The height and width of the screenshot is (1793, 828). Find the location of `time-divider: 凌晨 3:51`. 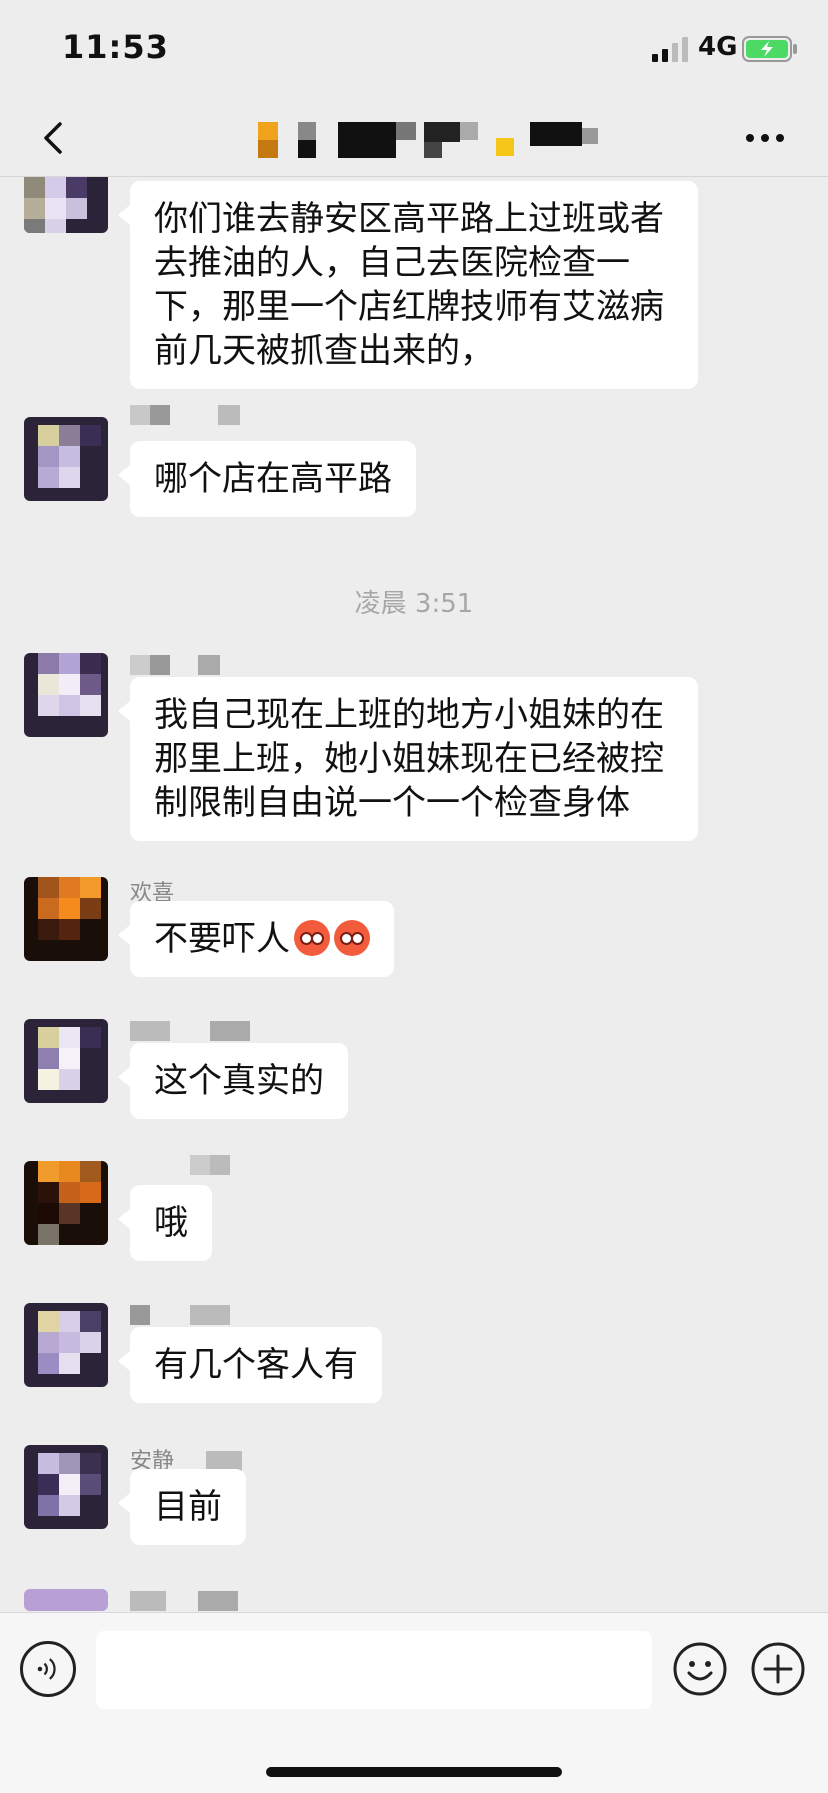

time-divider: 凌晨 3:51 is located at coordinates (414, 604).